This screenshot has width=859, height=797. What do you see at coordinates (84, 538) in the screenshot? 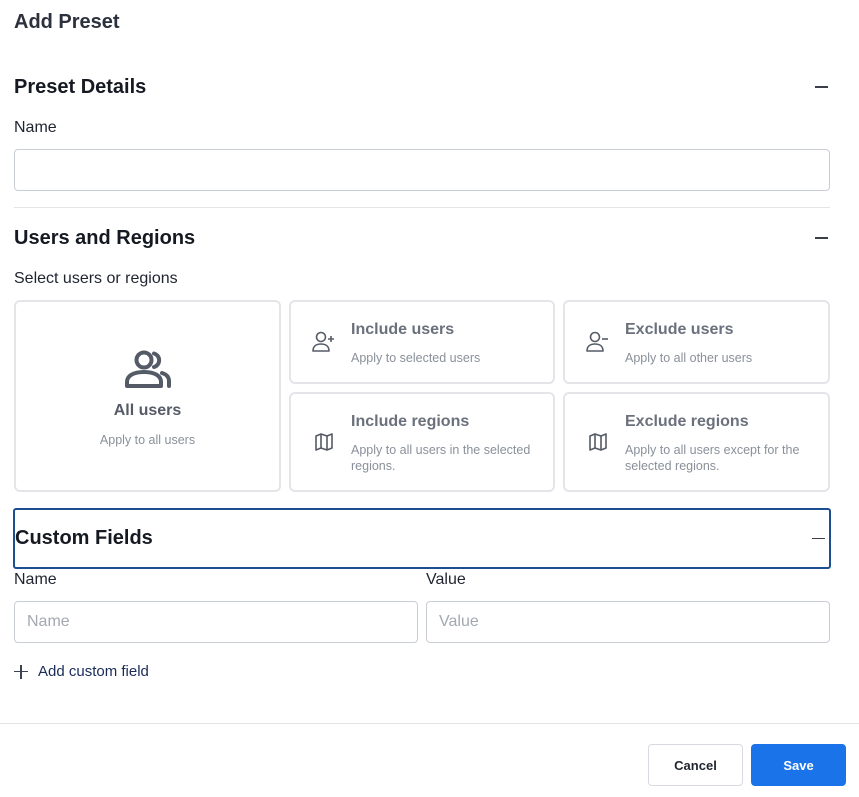
I see `section-title: Custom Fields` at bounding box center [84, 538].